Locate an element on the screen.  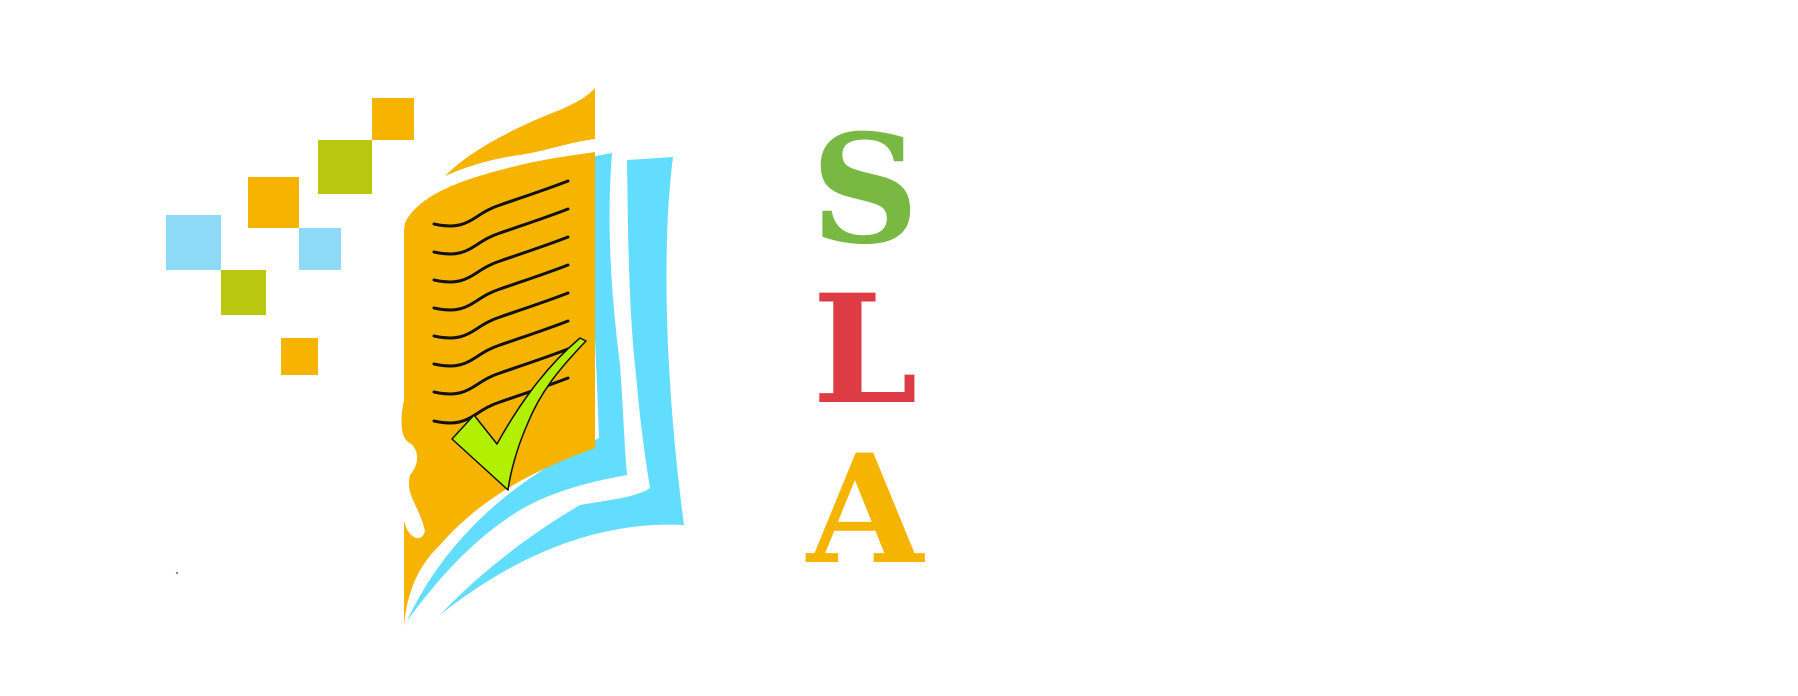
pixel-square-lightblue-right is located at coordinates (320, 249).